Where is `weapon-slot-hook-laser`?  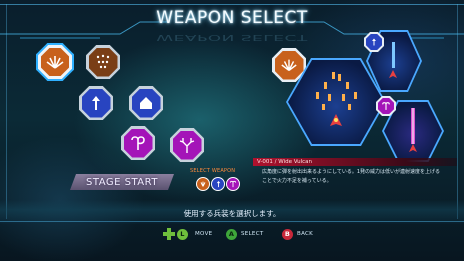
weapon-slot-hook-laser is located at coordinates (138, 143).